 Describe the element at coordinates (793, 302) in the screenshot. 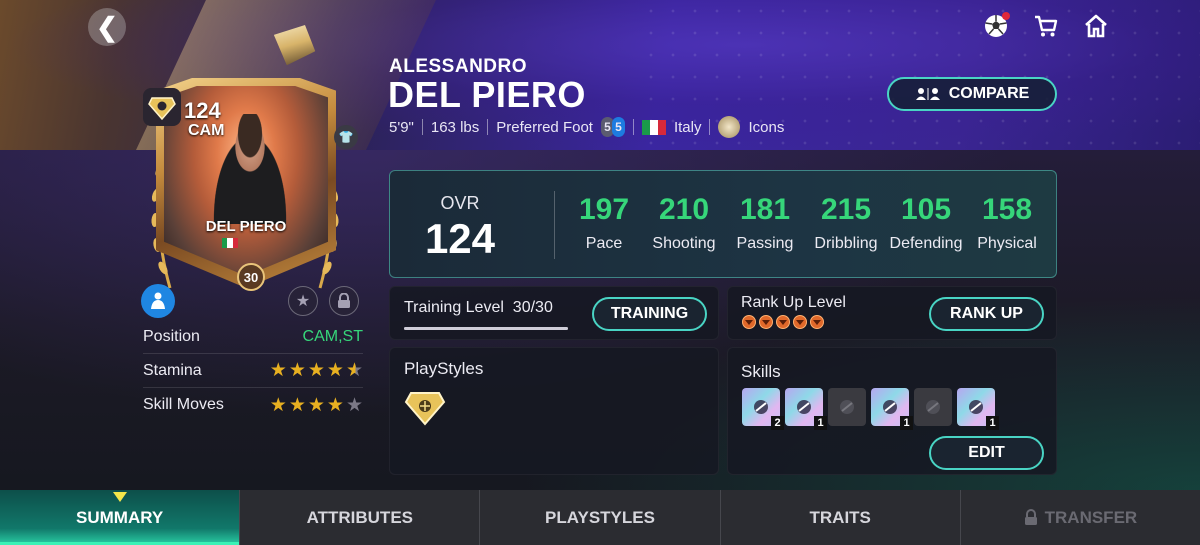

I see `rank-up-label: Rank Up Level` at that location.